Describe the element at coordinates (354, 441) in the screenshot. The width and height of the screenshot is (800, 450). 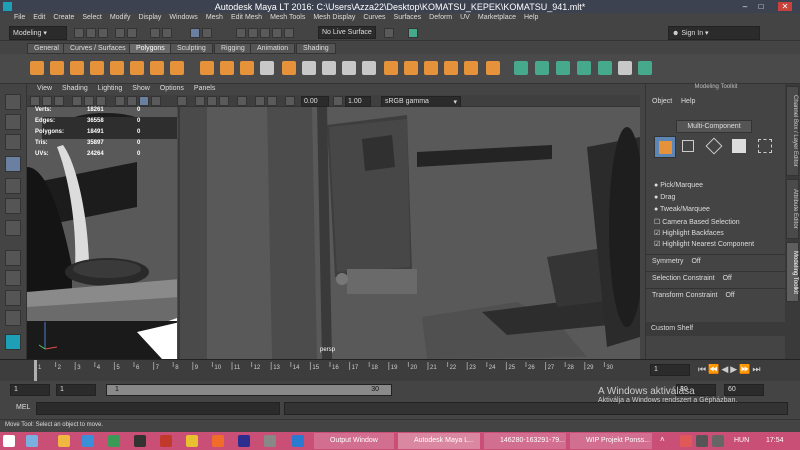
I see `task-output-window: Output Window` at that location.